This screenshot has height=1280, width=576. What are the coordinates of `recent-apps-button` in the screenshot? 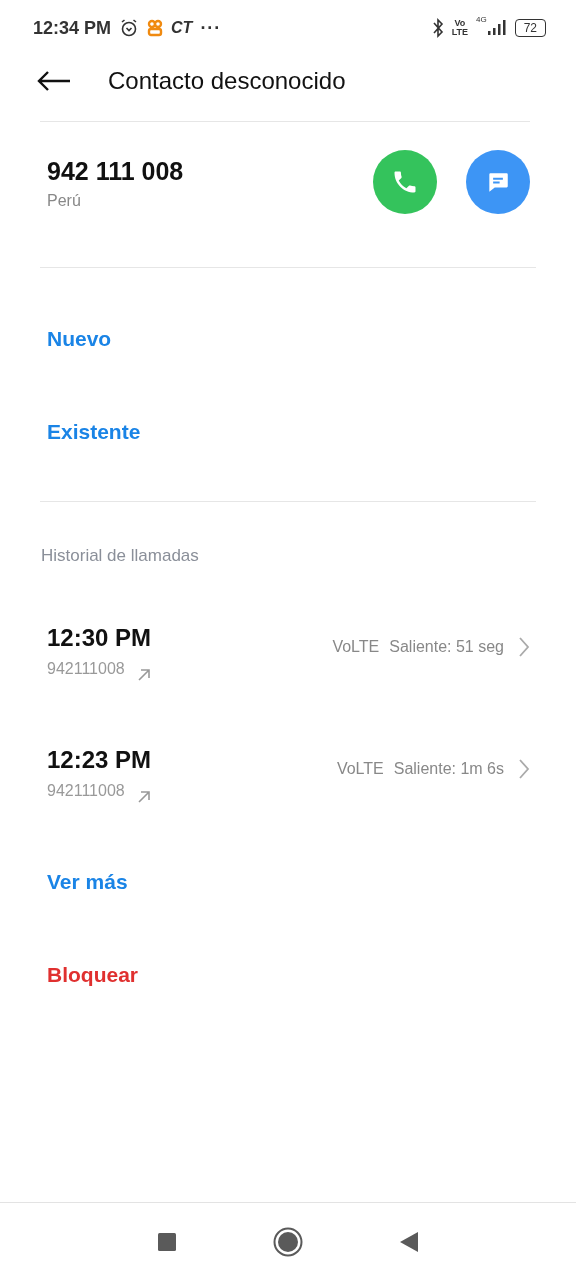 It's located at (167, 1241).